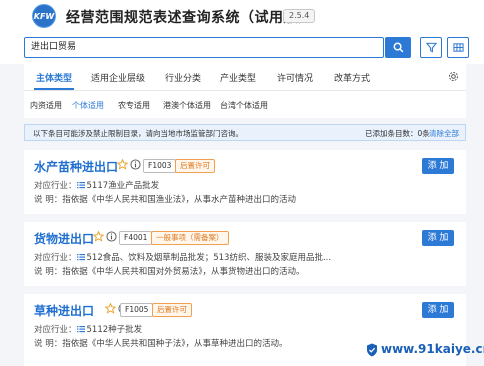  I want to click on tab-reform: 改革方式, so click(352, 77).